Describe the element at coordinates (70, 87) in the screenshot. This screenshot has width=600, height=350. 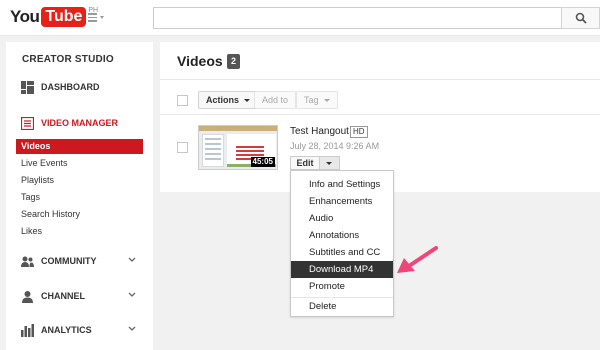
I see `sidebar-item-label: DASHBOARD` at that location.